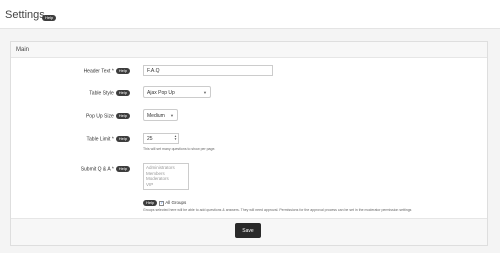 The height and width of the screenshot is (253, 500). I want to click on popup-size-select: Medium ▼, so click(160, 115).